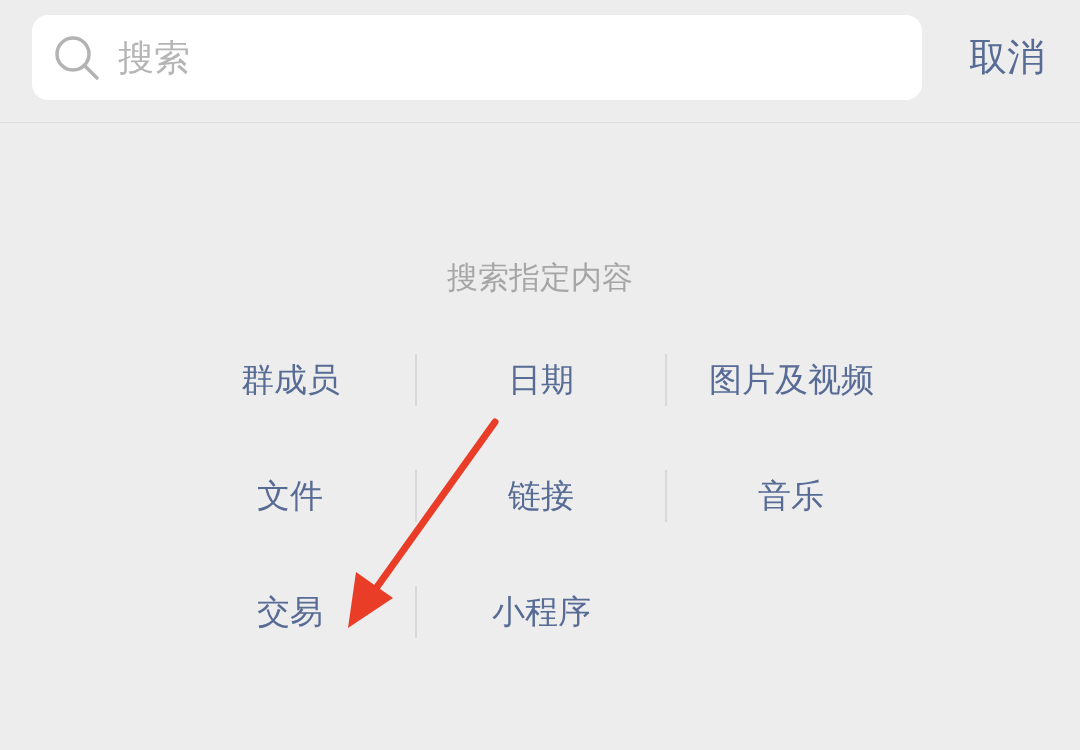  I want to click on category-link: 小程序, so click(541, 612).